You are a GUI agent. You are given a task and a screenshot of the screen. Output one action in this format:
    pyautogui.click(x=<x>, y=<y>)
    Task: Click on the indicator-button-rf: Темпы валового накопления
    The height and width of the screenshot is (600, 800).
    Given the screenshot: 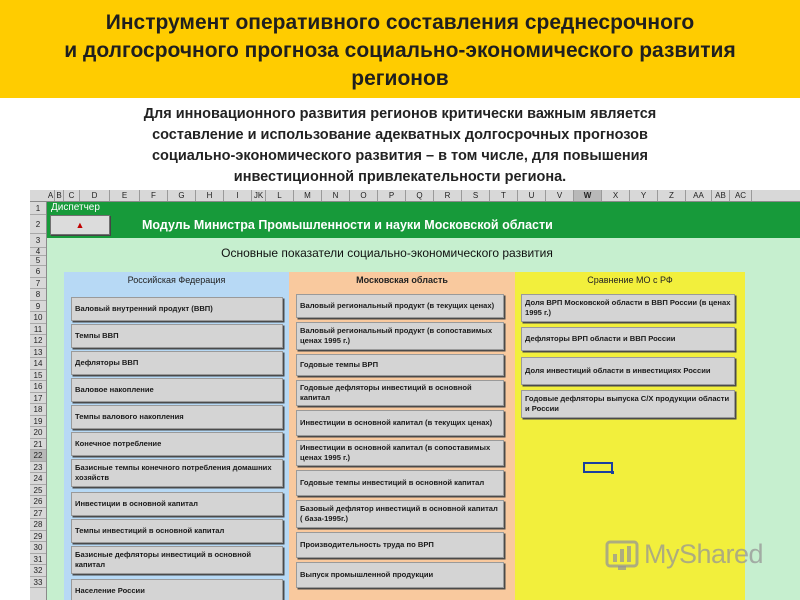 What is the action you would take?
    pyautogui.click(x=177, y=417)
    